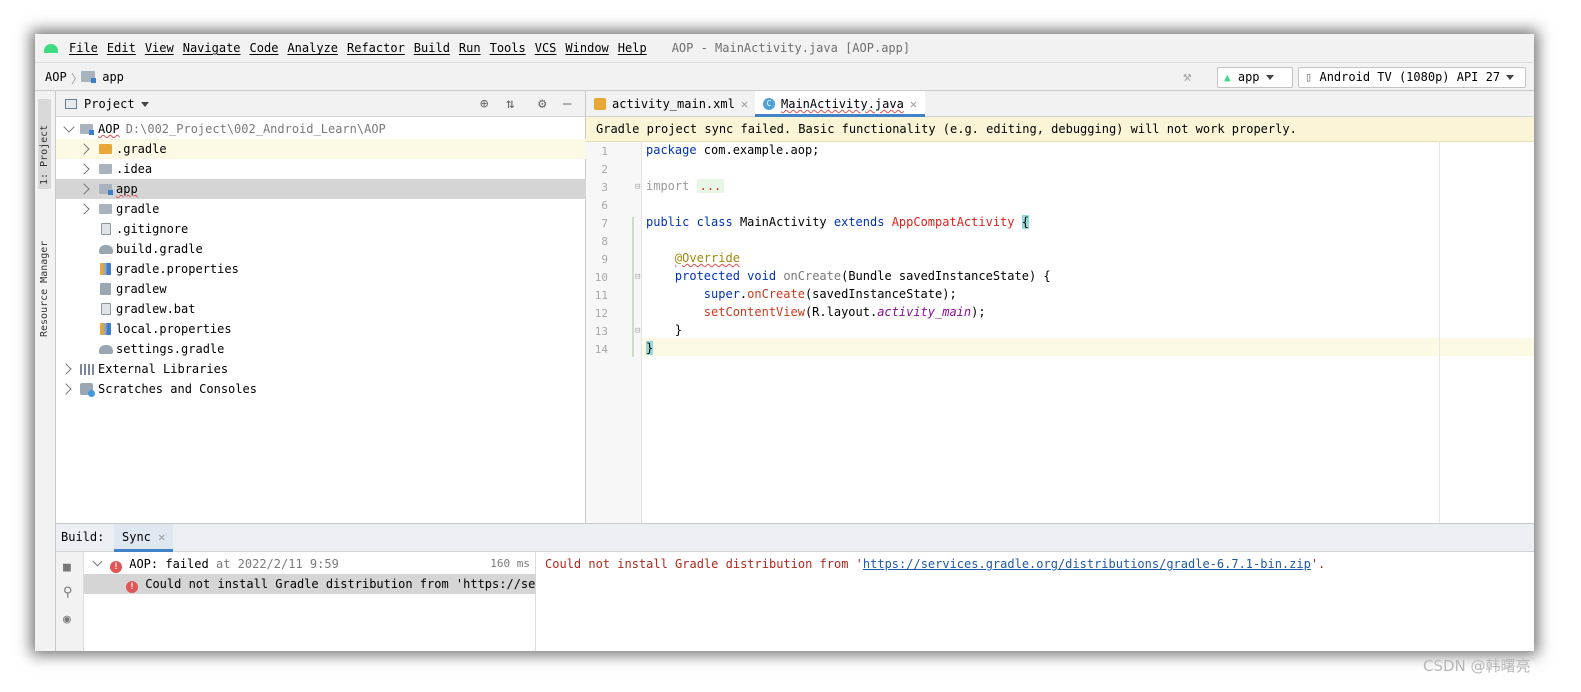 This screenshot has width=1581, height=692. Describe the element at coordinates (264, 48) in the screenshot. I see `menu-code: Code` at that location.